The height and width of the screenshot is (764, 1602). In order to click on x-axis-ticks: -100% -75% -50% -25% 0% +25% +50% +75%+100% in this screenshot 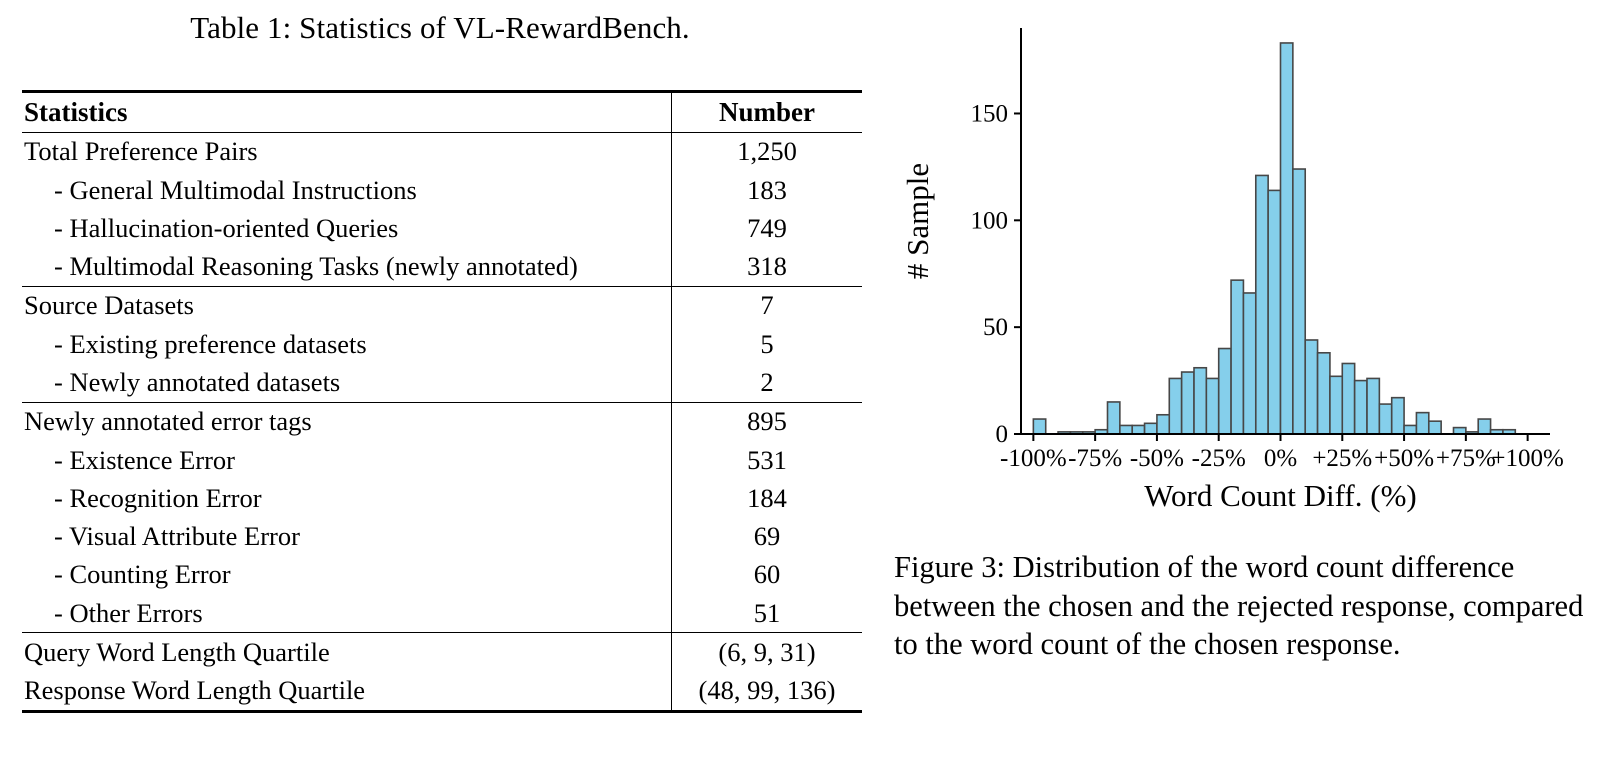, I will do `click(1282, 453)`.